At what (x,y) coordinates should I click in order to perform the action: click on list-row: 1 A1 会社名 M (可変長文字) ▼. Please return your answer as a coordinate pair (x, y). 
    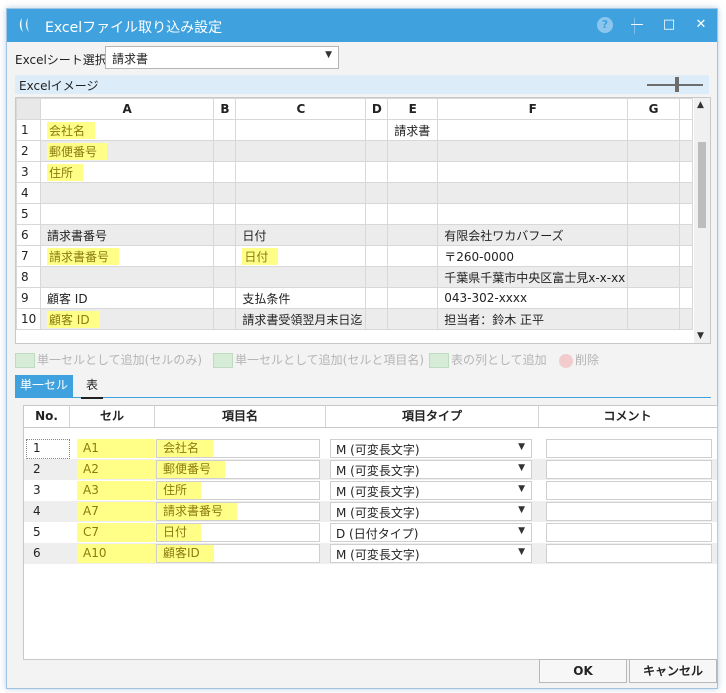
    Looking at the image, I should click on (370, 448).